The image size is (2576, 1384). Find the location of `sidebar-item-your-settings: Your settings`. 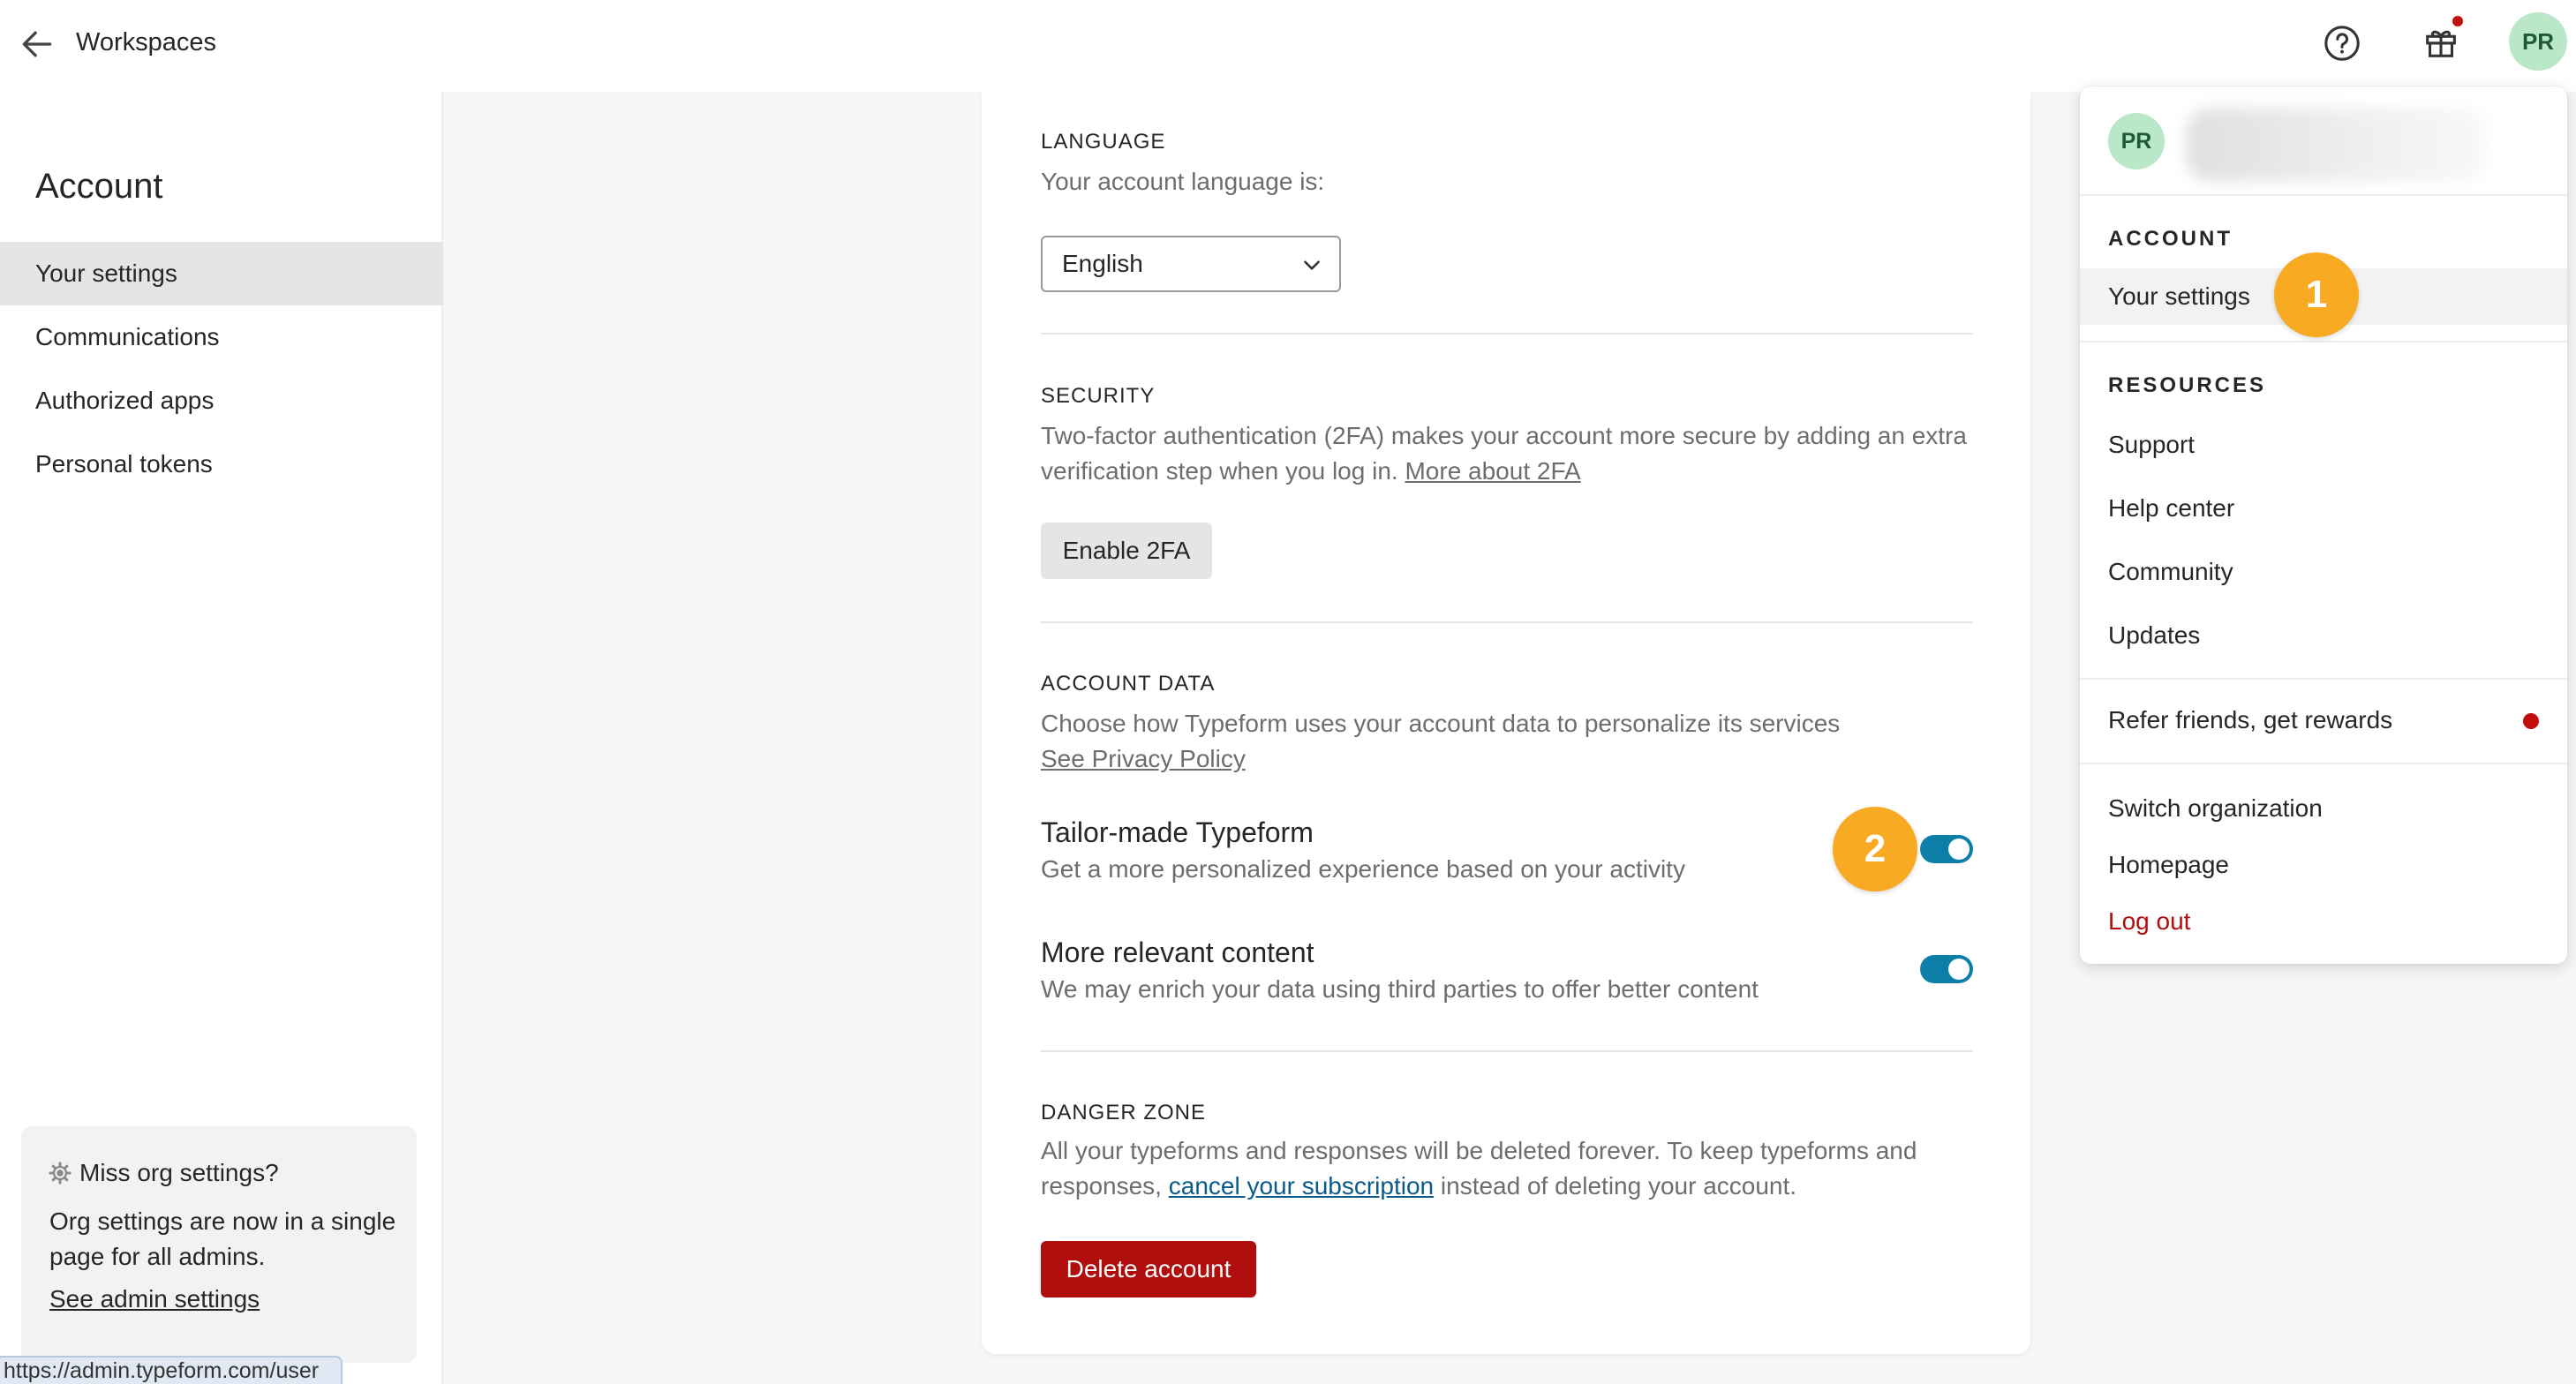

sidebar-item-your-settings: Your settings is located at coordinates (222, 273).